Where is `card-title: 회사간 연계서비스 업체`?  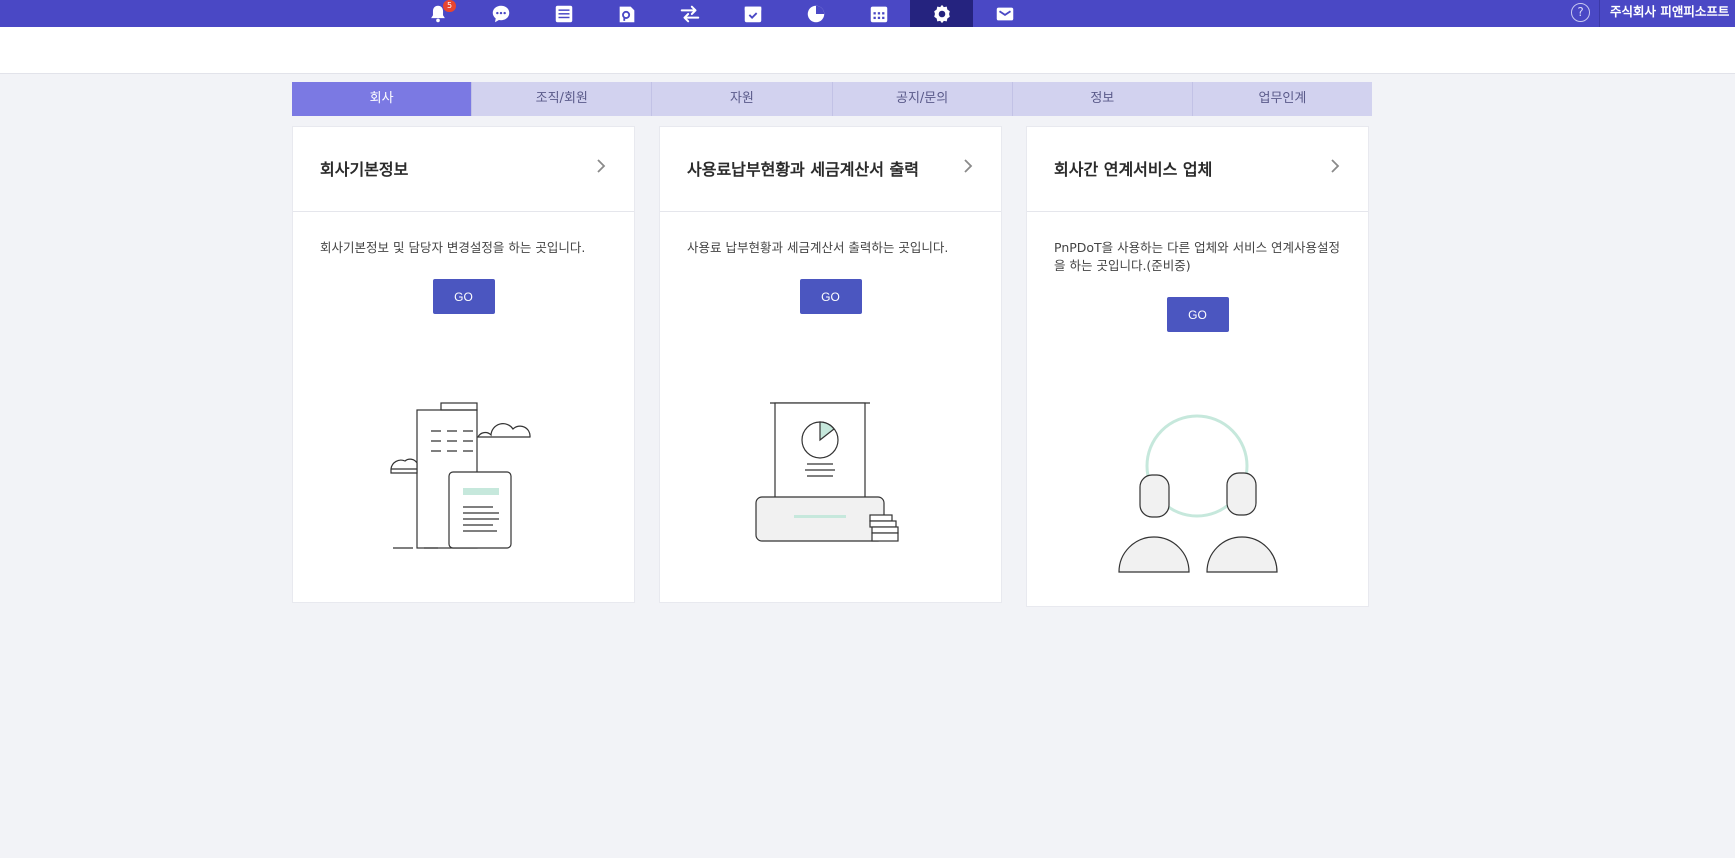
card-title: 회사간 연계서비스 업체 is located at coordinates (1133, 169).